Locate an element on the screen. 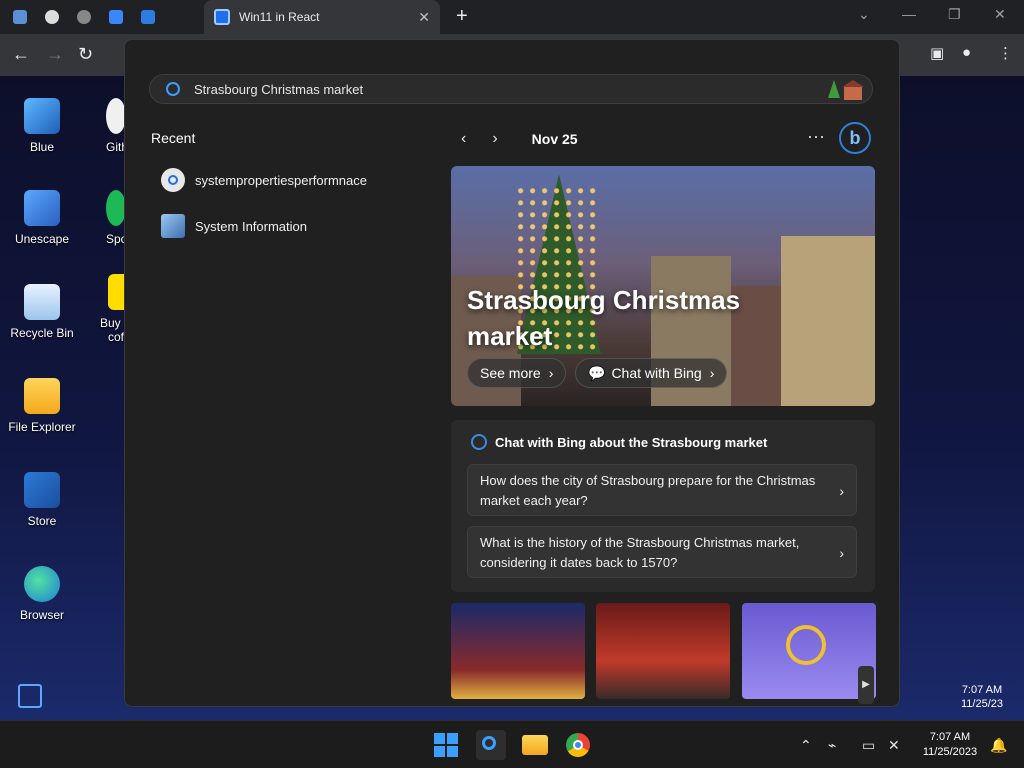 Image resolution: width=1024 pixels, height=768 pixels. show-hidden-icons-icon: ⌃ is located at coordinates (806, 745).